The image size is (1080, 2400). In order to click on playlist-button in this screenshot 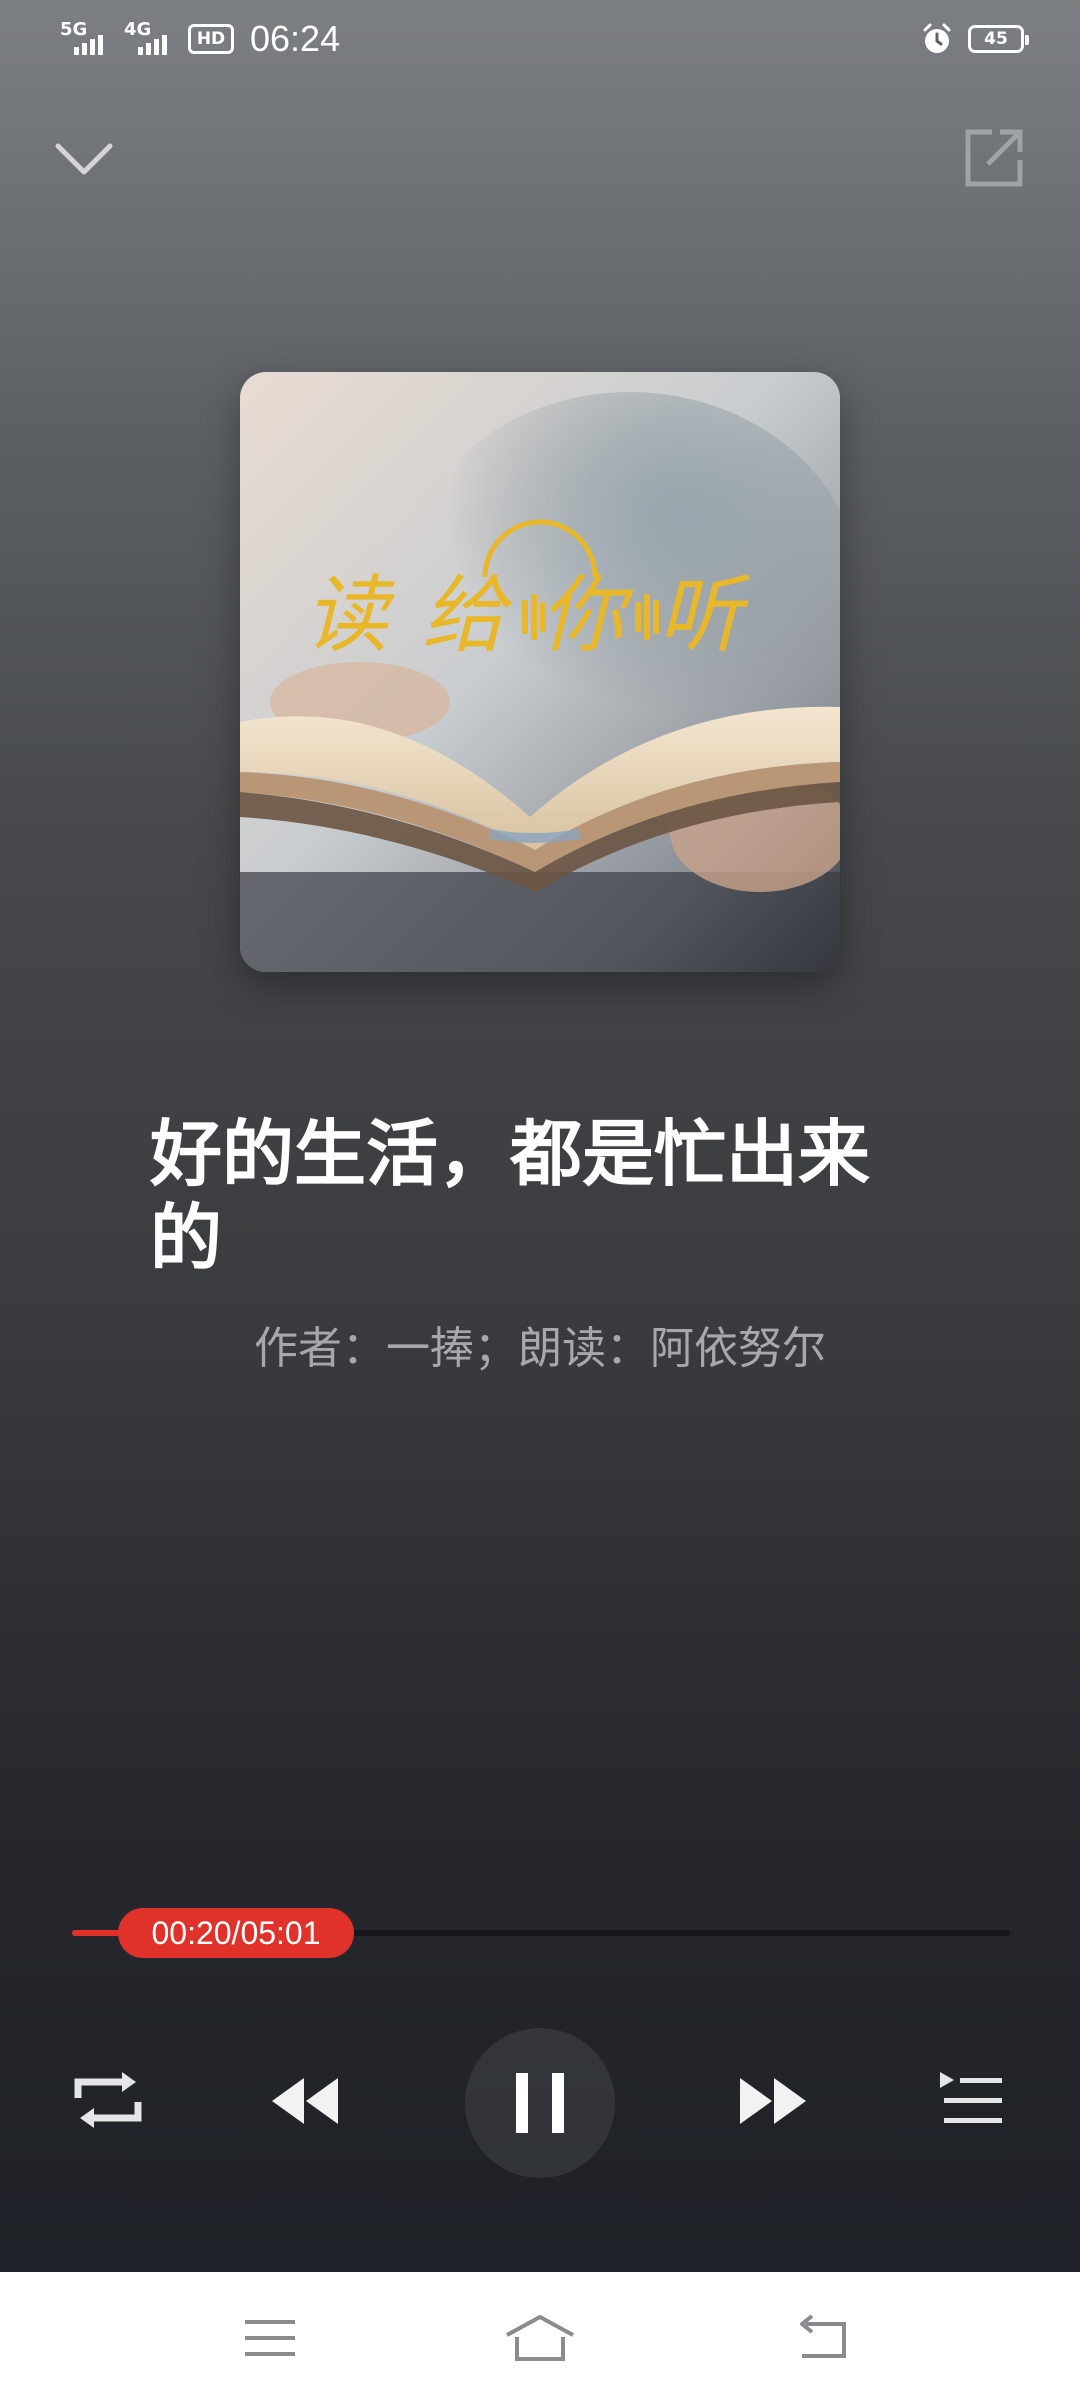, I will do `click(971, 2100)`.